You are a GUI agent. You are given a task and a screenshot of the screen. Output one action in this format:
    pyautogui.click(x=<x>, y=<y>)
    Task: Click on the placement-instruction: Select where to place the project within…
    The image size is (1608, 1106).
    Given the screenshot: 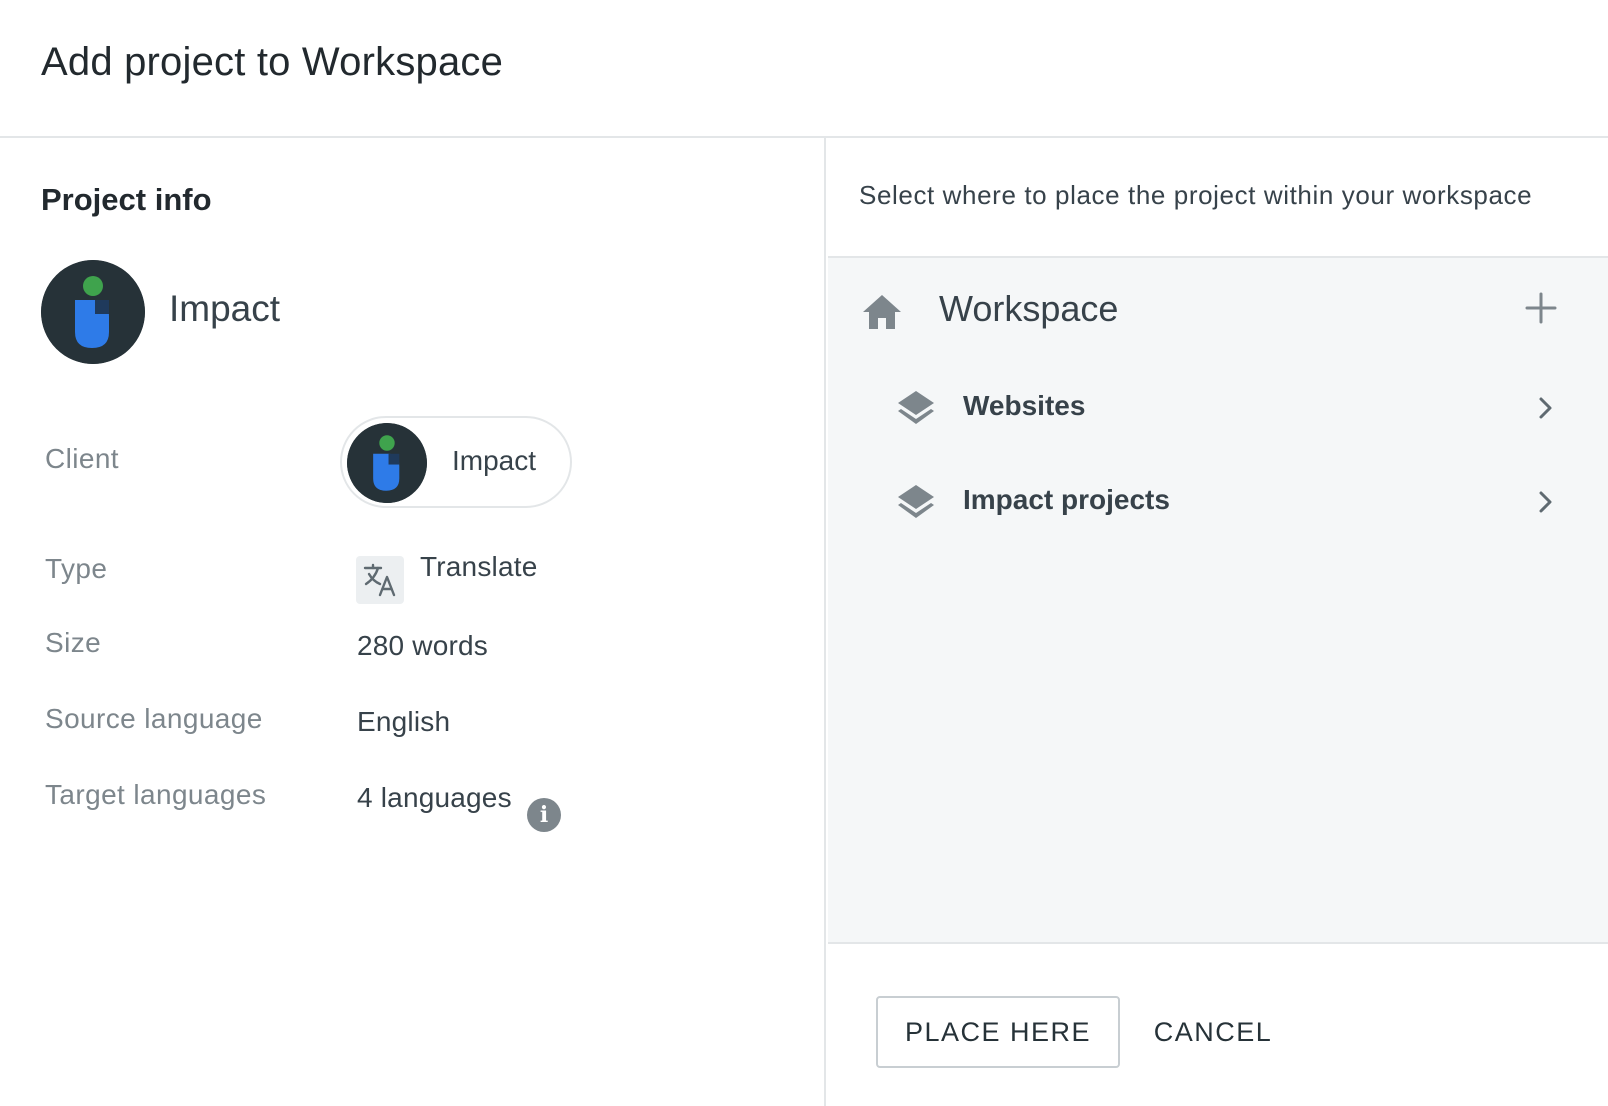 What is the action you would take?
    pyautogui.click(x=1196, y=195)
    